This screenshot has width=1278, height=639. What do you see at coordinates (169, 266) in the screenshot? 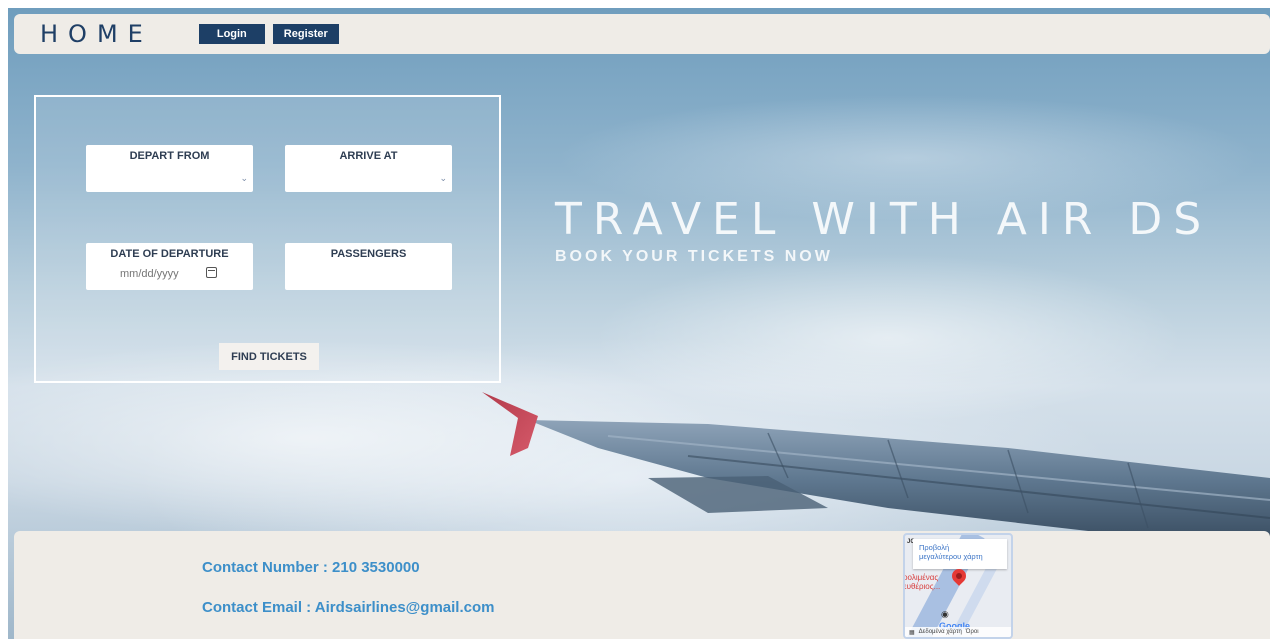
I see `date-of-departure-field: DATE OF DEPARTURE` at bounding box center [169, 266].